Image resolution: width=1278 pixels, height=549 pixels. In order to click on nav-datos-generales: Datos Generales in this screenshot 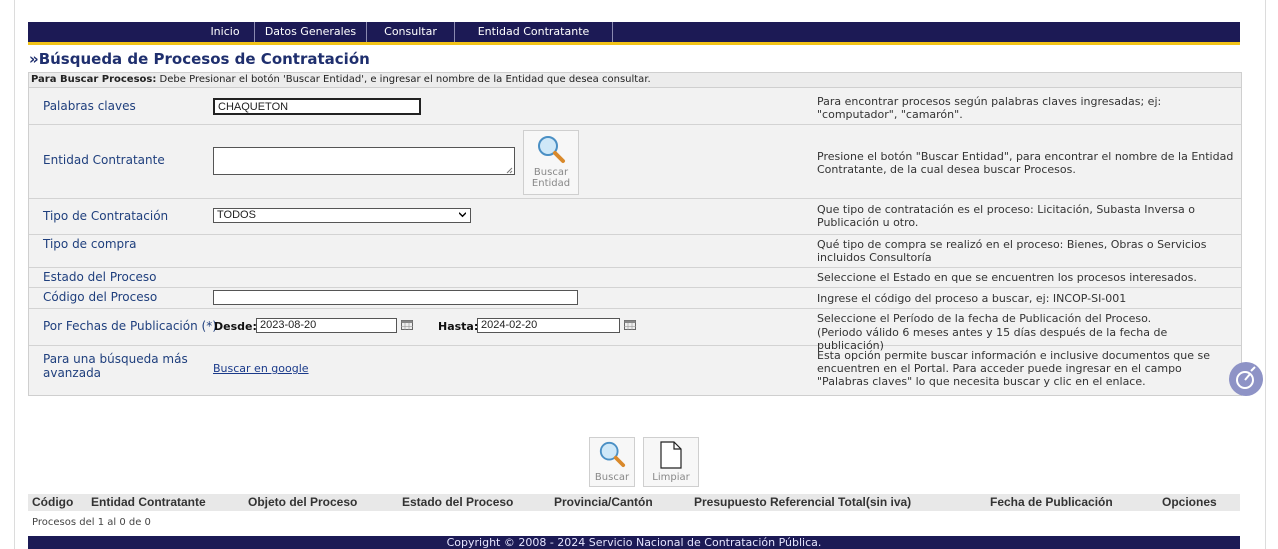, I will do `click(311, 32)`.